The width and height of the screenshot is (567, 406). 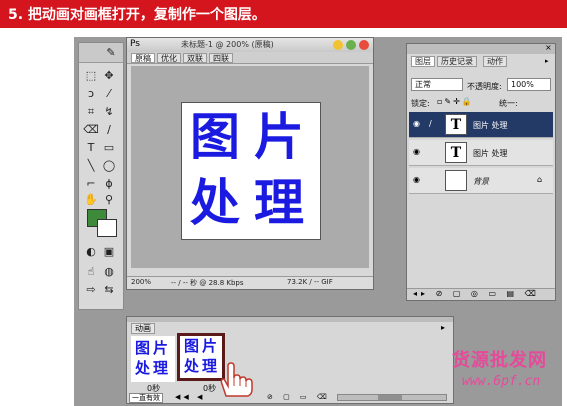 I want to click on toolbox-header: ✎, so click(x=101, y=53).